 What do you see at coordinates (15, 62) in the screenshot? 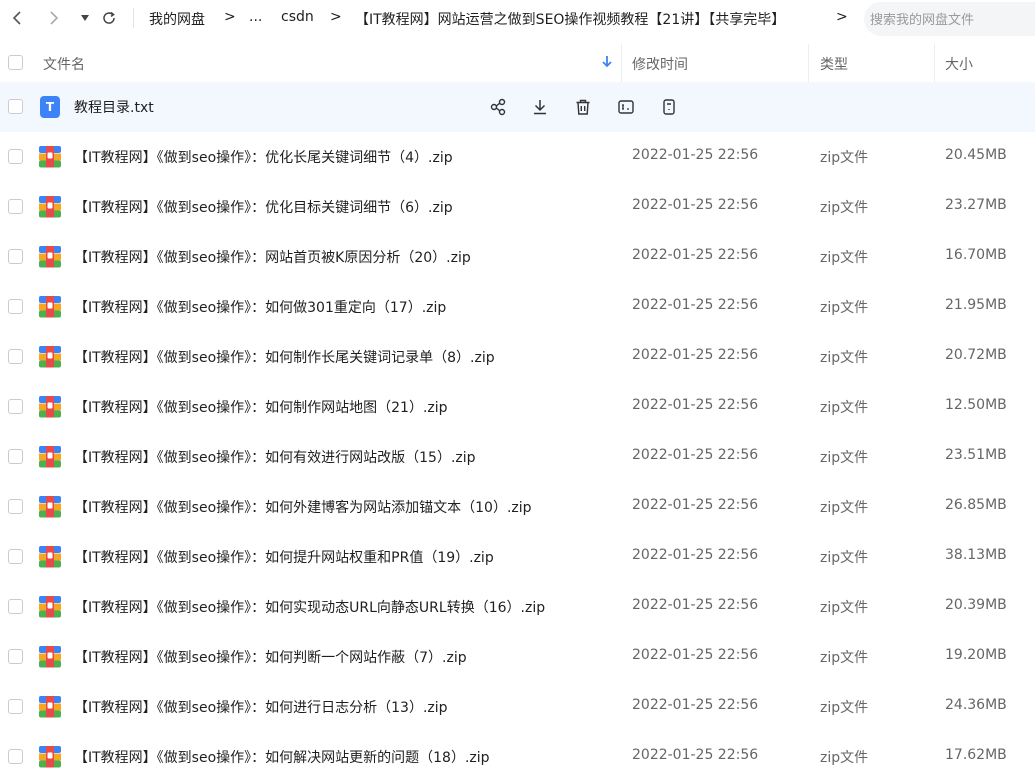
I see `select-all-checkbox` at bounding box center [15, 62].